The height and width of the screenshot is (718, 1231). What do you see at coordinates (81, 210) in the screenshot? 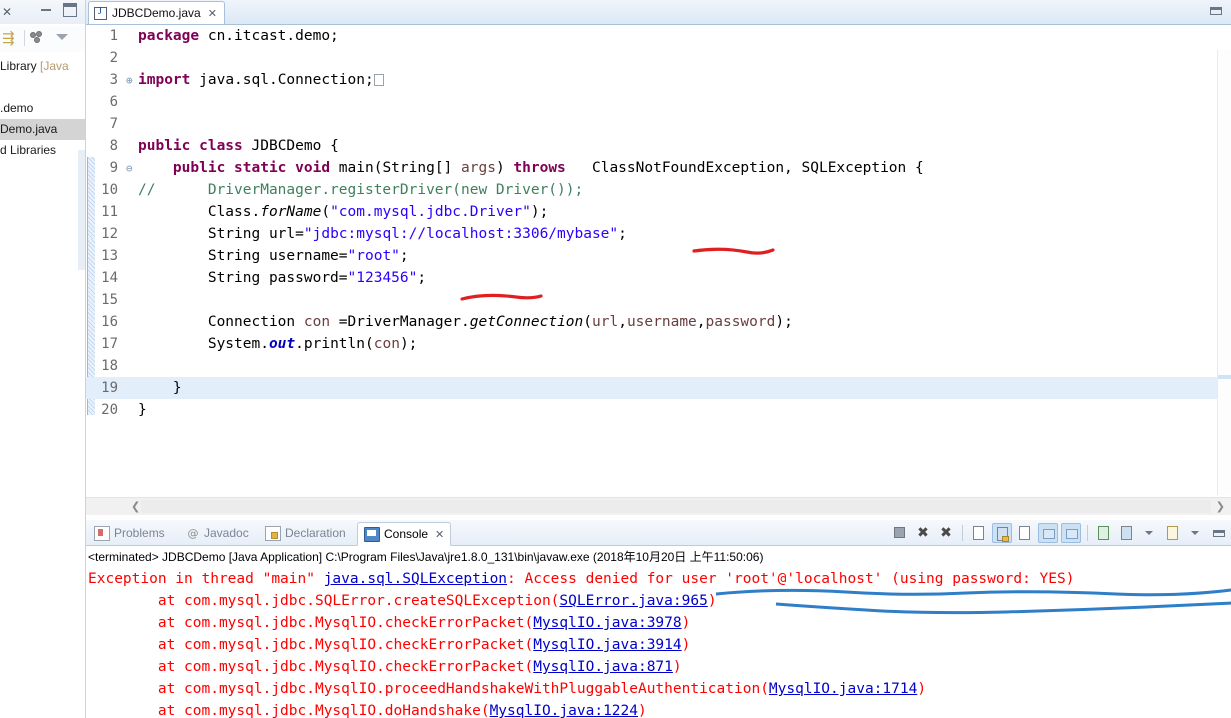
I see `explorer-vertical-scrollbar` at bounding box center [81, 210].